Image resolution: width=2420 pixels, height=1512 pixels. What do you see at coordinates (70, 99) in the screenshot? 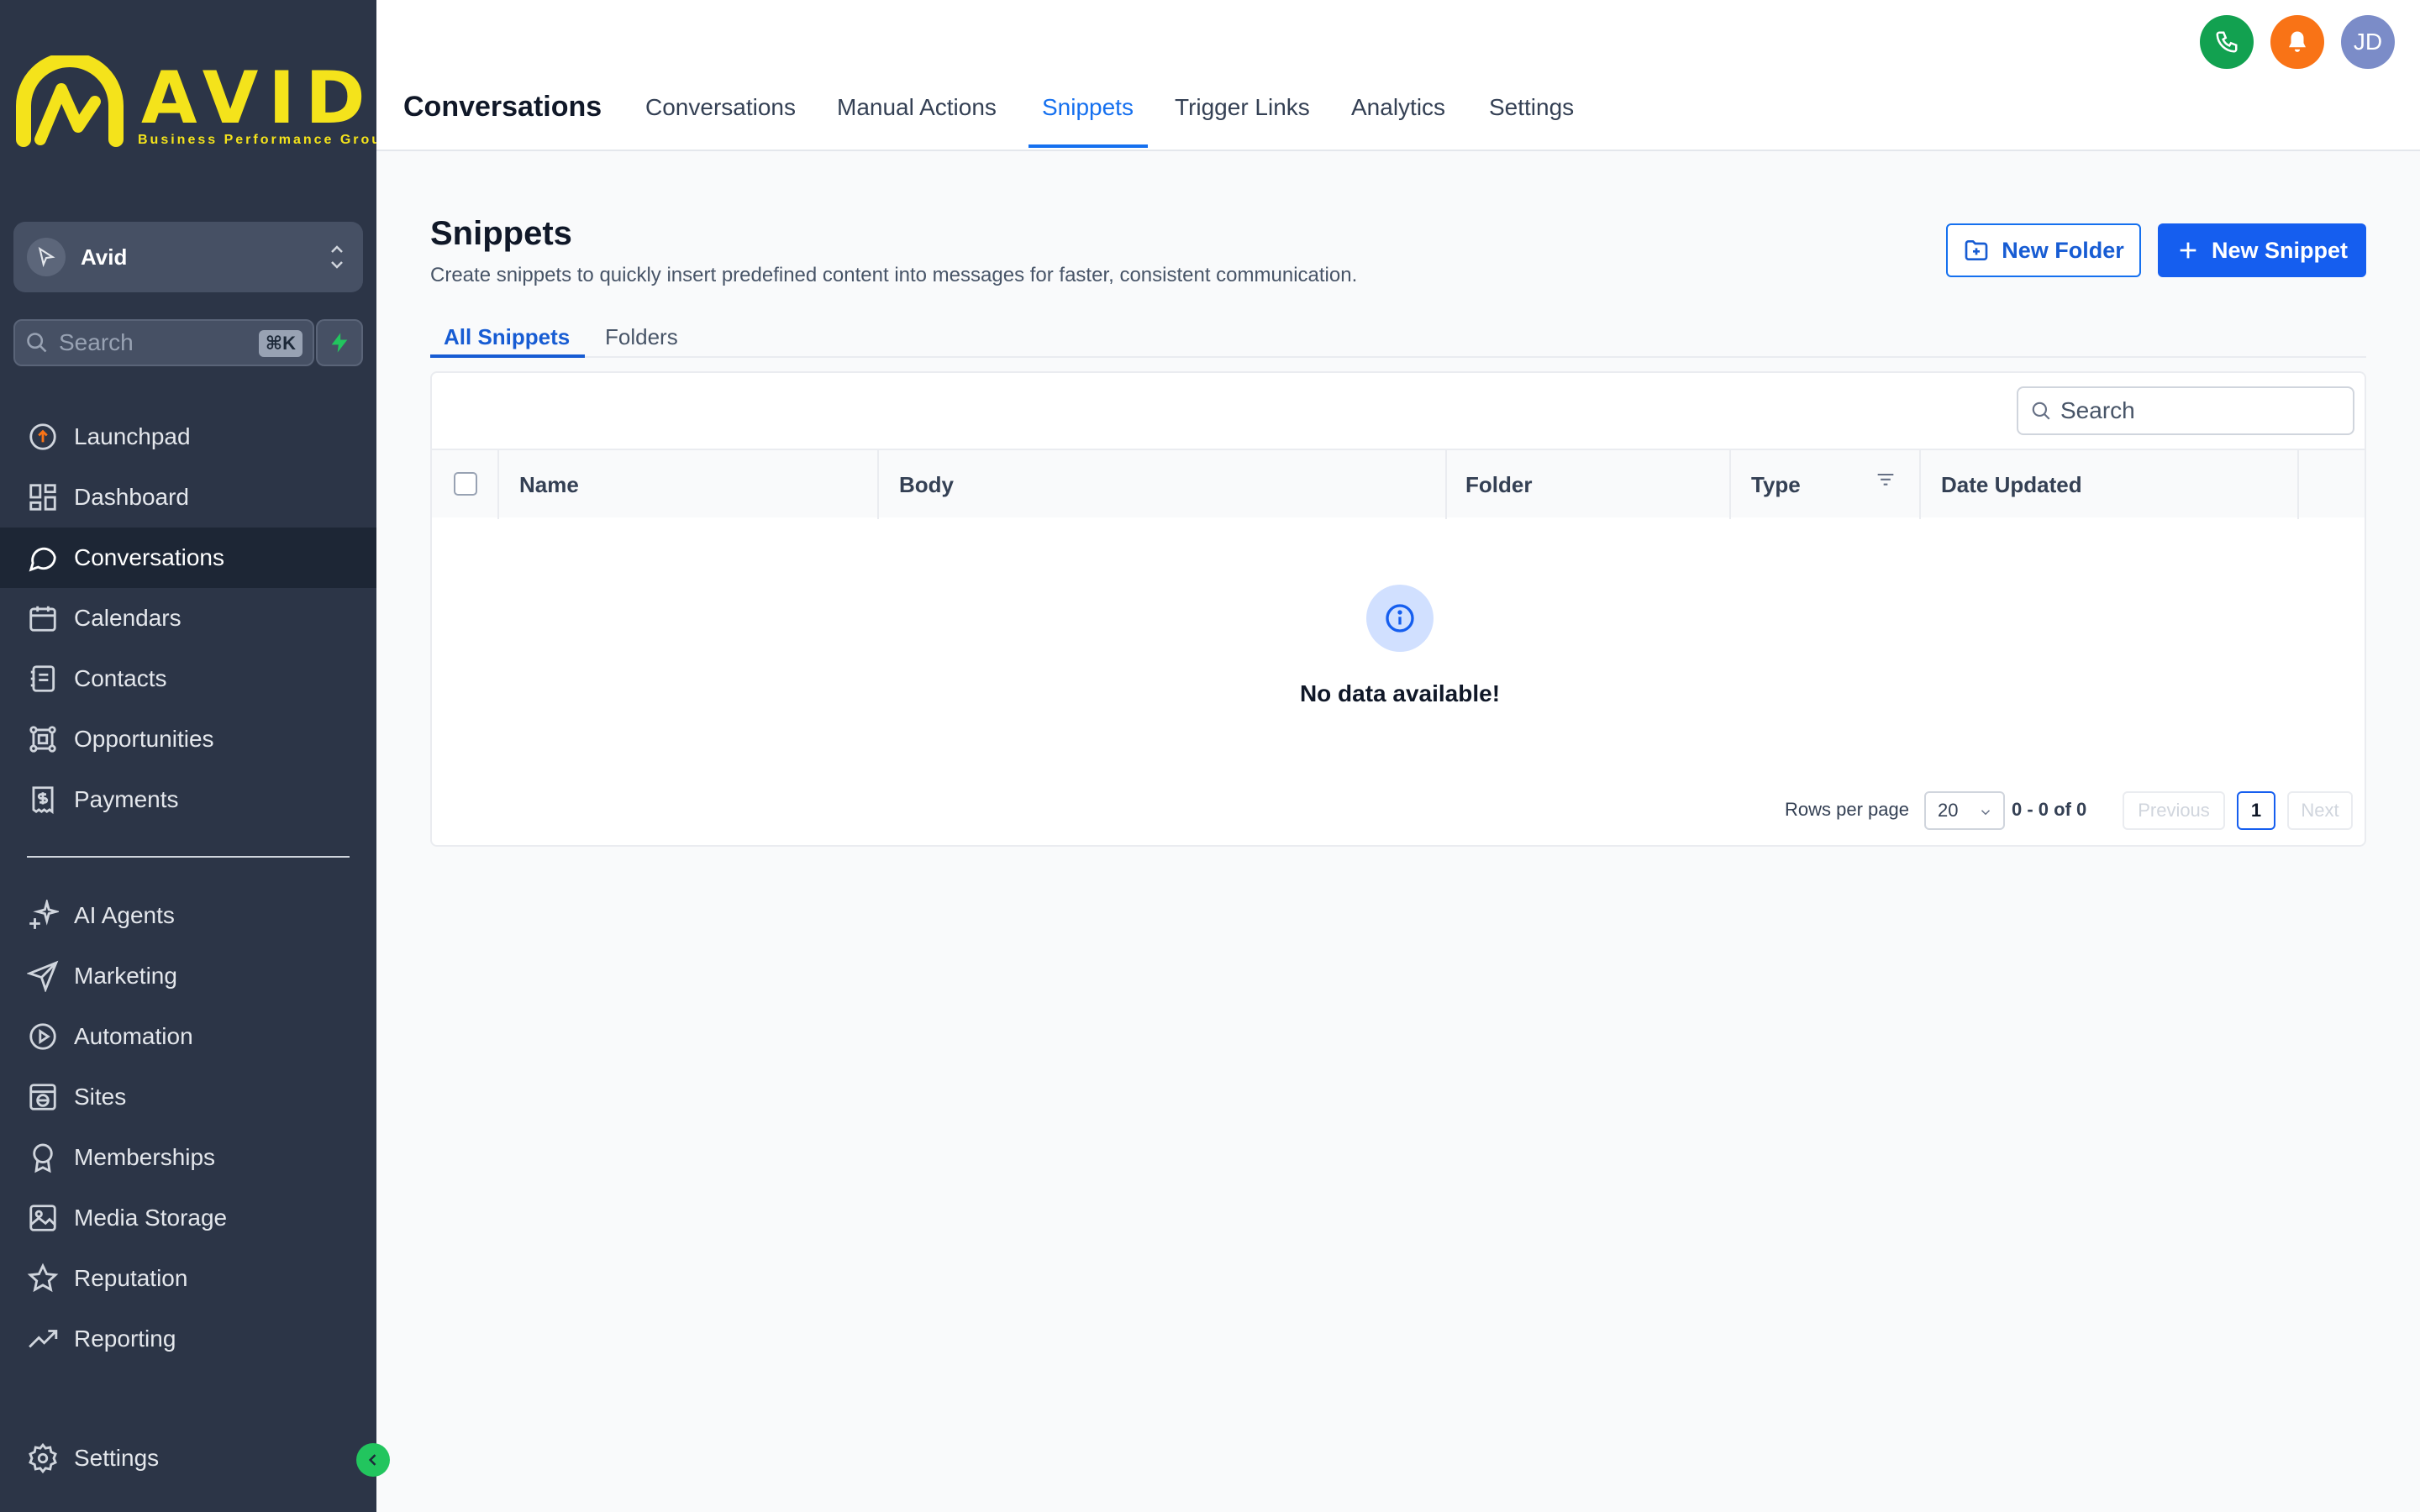
I see `avid-logo-mark-icon` at bounding box center [70, 99].